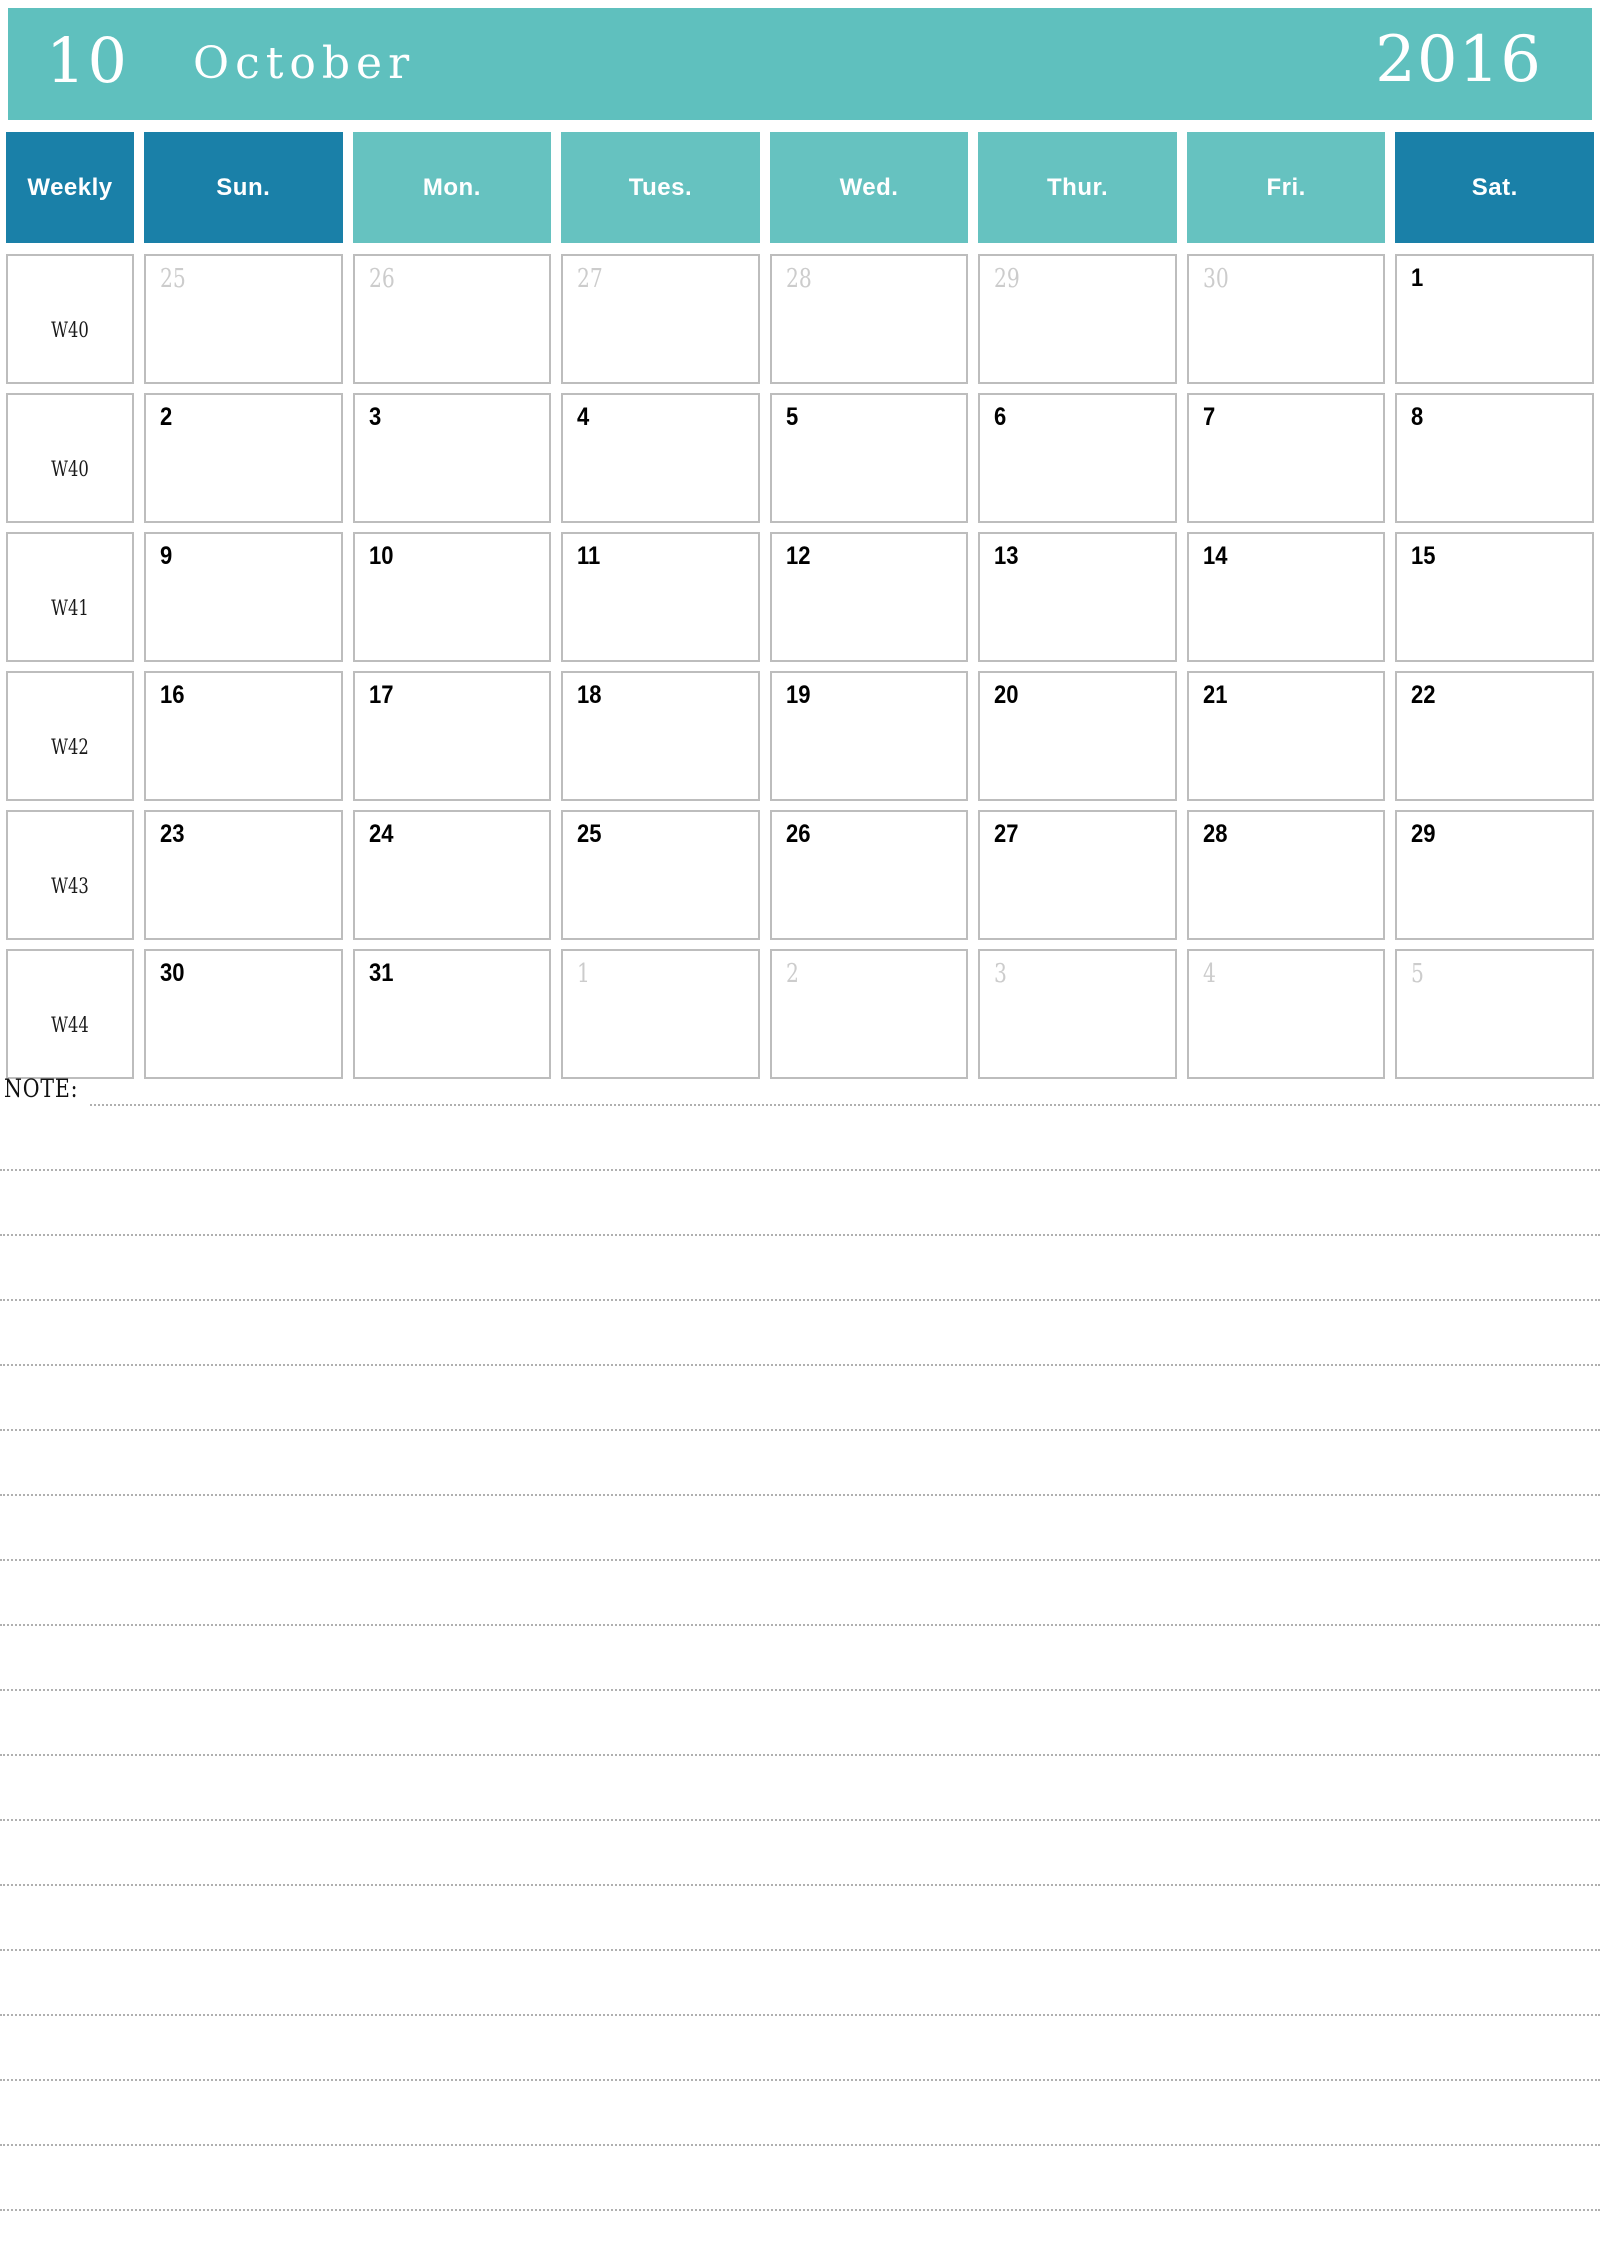 This screenshot has height=2251, width=1600. What do you see at coordinates (243, 875) in the screenshot?
I see `day-cell: 23` at bounding box center [243, 875].